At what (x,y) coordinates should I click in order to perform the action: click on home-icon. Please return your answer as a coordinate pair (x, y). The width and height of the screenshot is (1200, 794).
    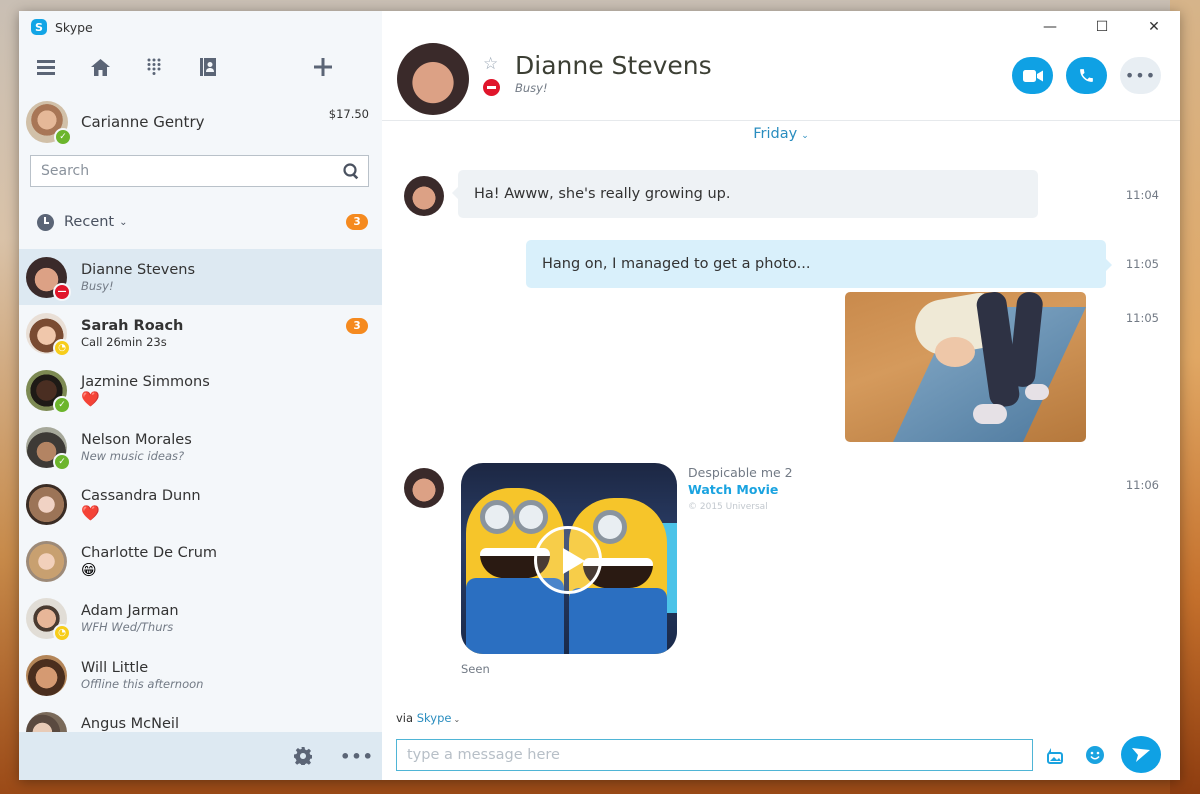
    Looking at the image, I should click on (100, 67).